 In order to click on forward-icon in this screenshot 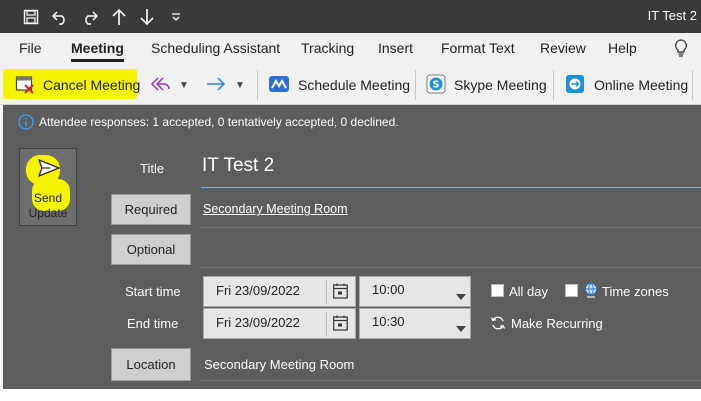, I will do `click(216, 85)`.